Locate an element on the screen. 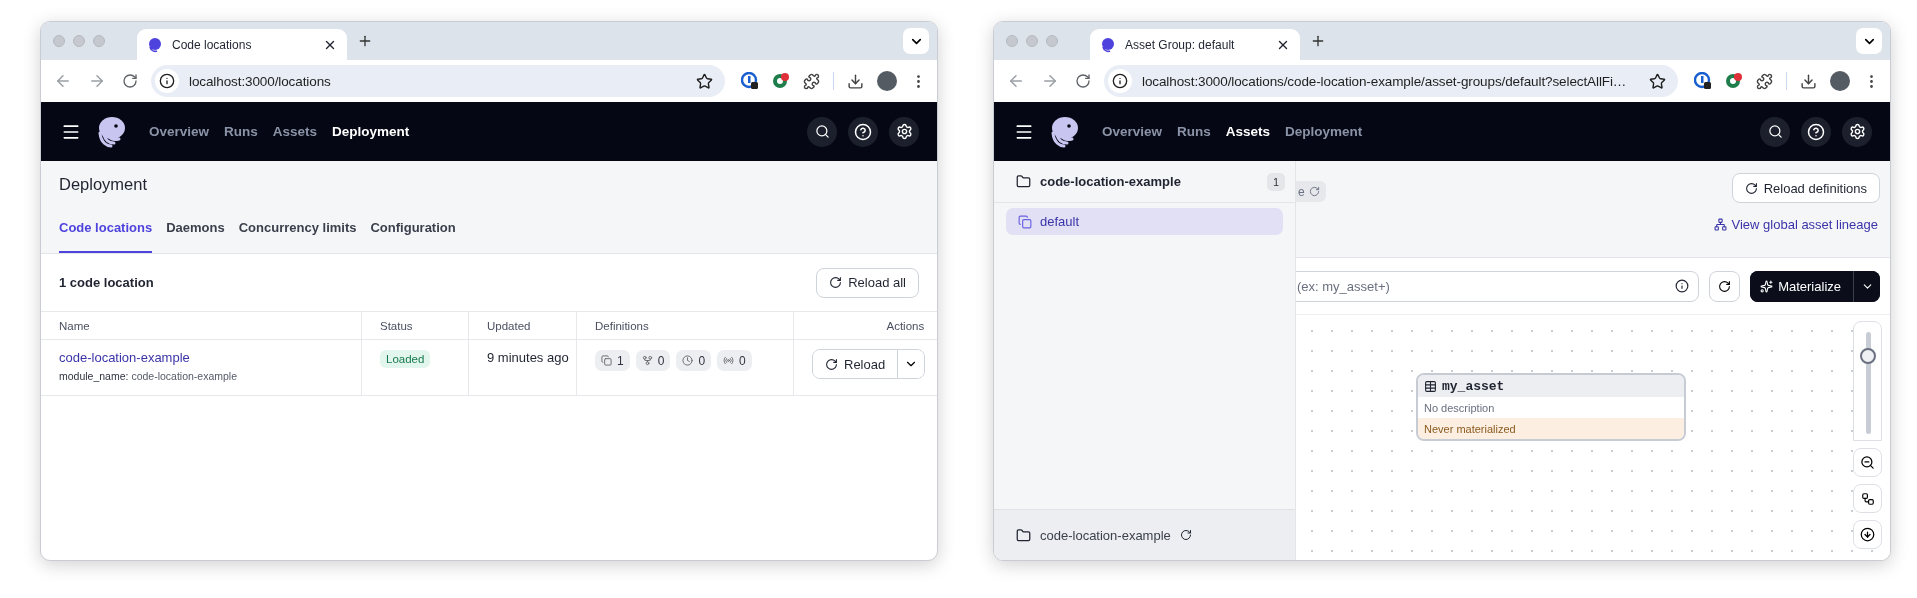 This screenshot has width=1917, height=598. zoom-out-icon is located at coordinates (1867, 462).